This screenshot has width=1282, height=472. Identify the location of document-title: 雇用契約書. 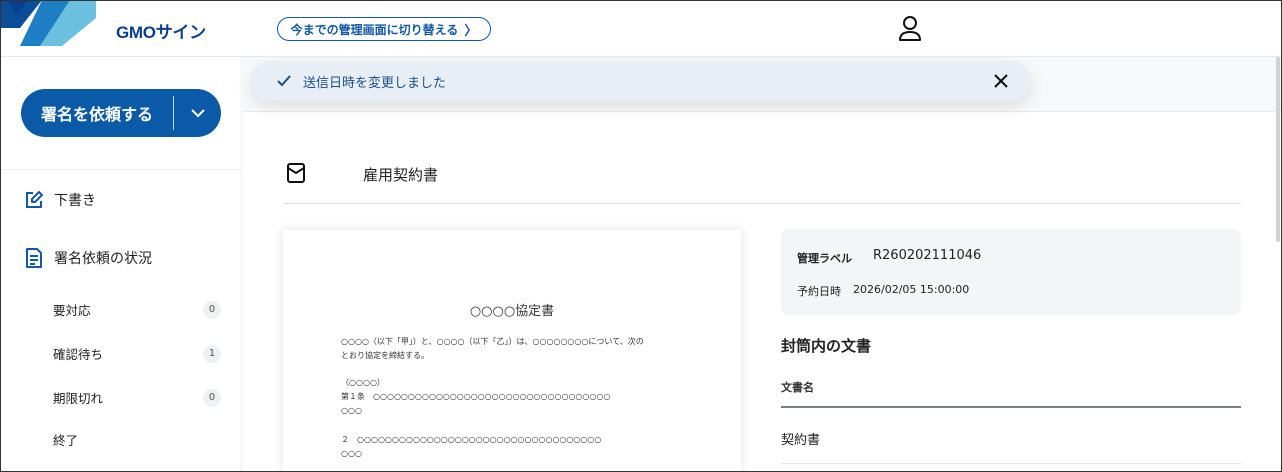
(401, 175).